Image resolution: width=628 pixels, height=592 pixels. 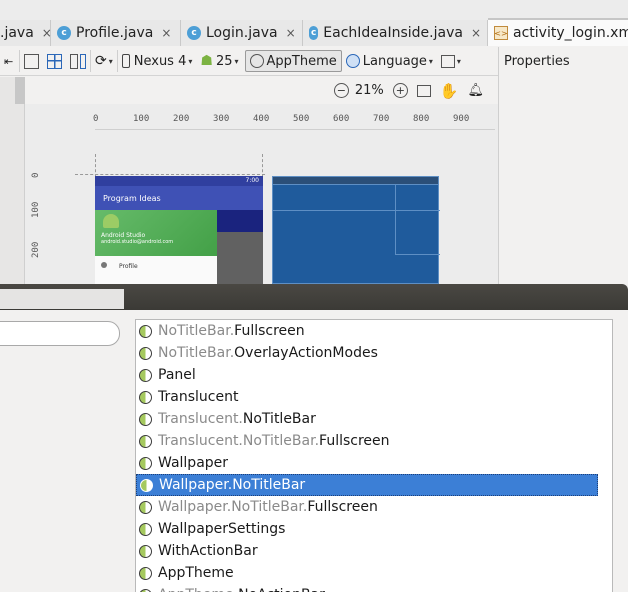 What do you see at coordinates (10, 61) in the screenshot?
I see `palette-toggle-icon: ⇤` at bounding box center [10, 61].